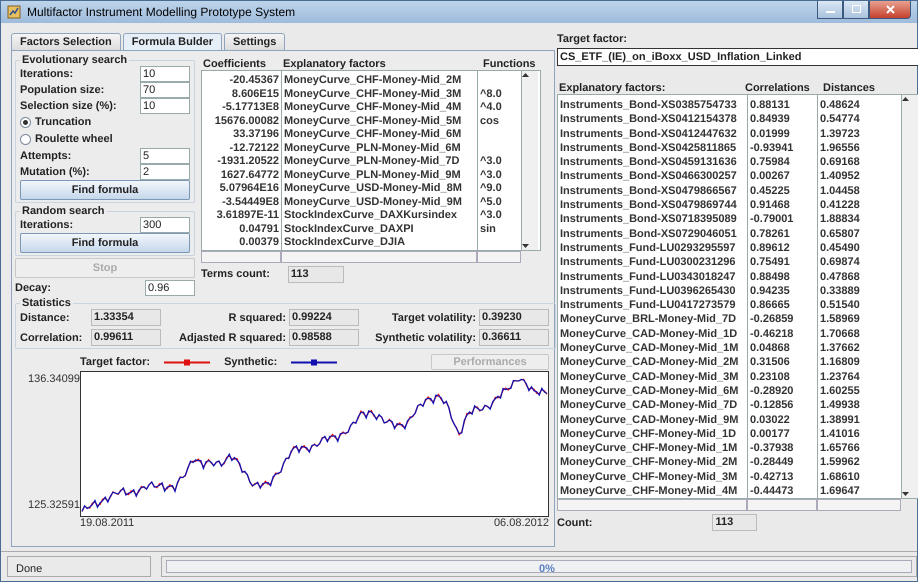 This screenshot has height=582, width=918. I want to click on table-cell-text: MoneyCurve_CHF-Money-Mid_4M, so click(373, 107).